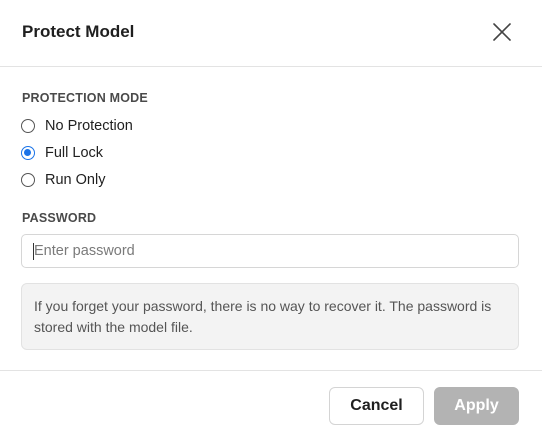 Image resolution: width=542 pixels, height=437 pixels. I want to click on radio-full-lock: Full Lock, so click(62, 153).